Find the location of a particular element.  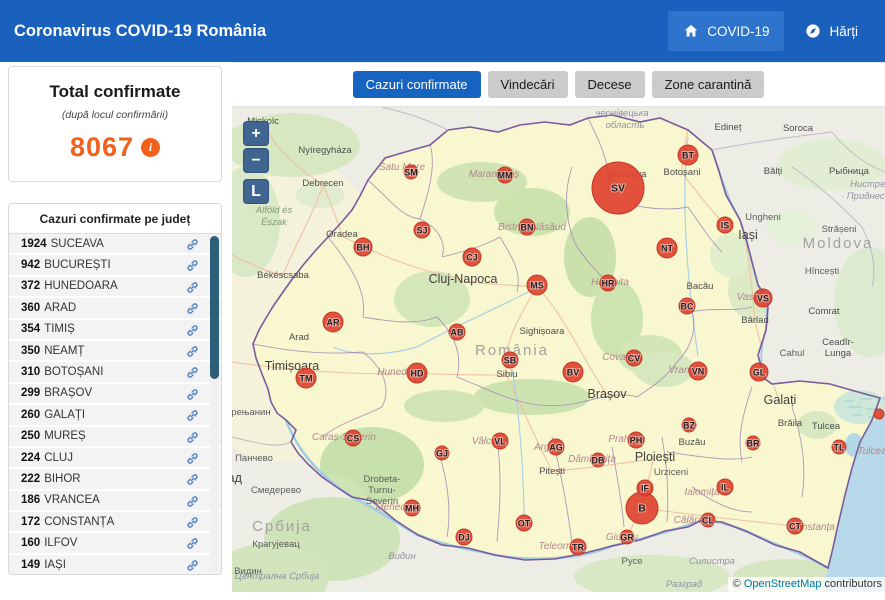

map-label: Силистра is located at coordinates (712, 561).